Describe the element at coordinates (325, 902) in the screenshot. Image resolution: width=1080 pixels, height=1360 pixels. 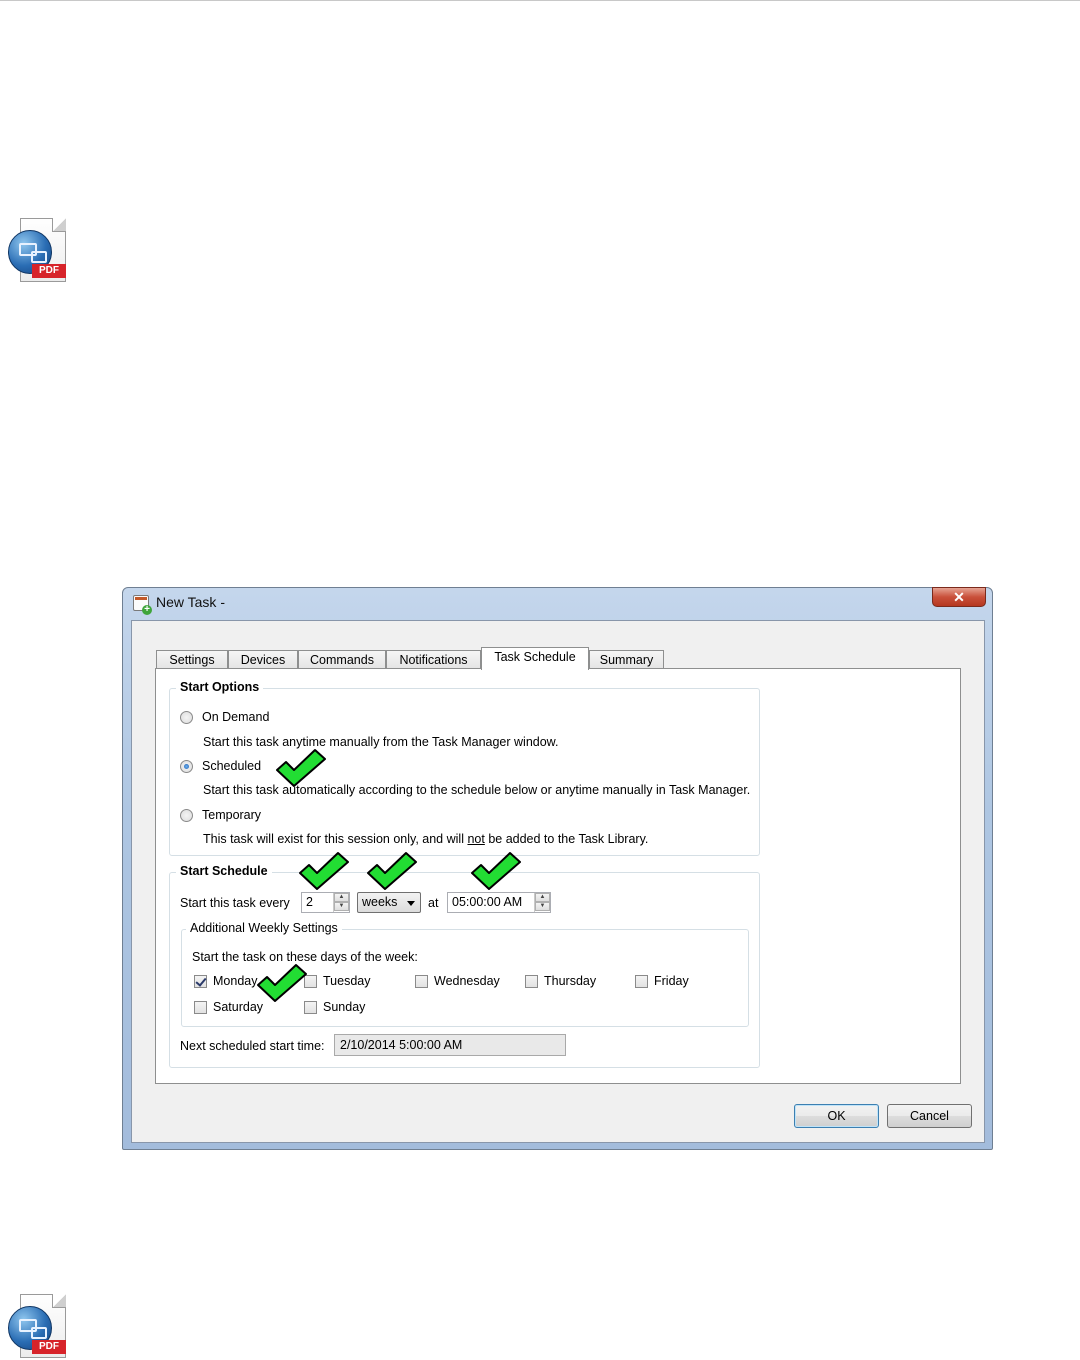
I see `interval-stepper: 2 ▲ ▼` at that location.